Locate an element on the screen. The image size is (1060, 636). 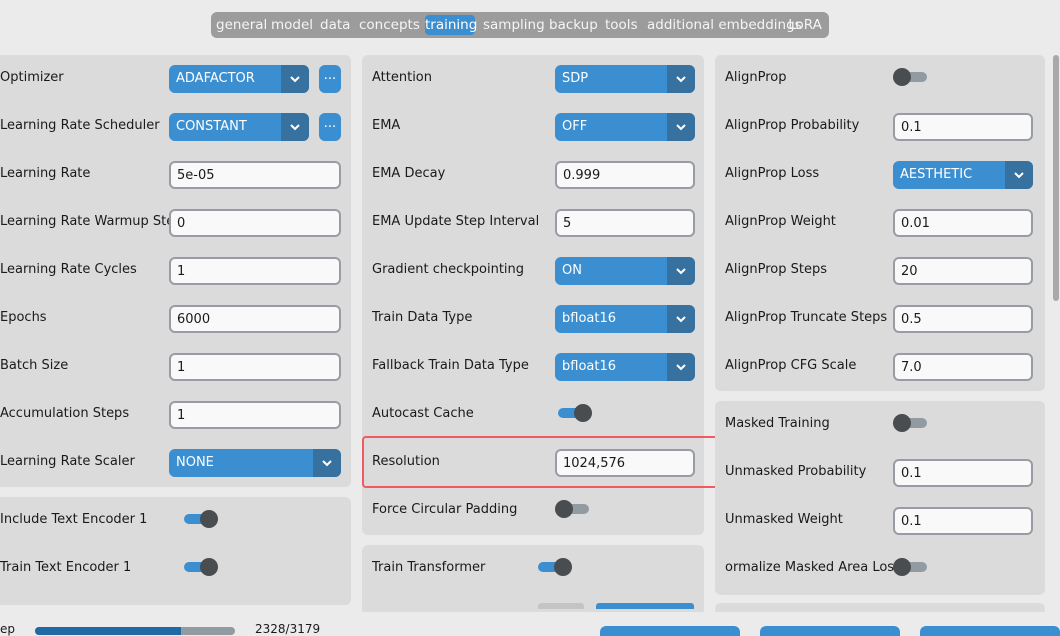
attention-label: Attention is located at coordinates (402, 77).